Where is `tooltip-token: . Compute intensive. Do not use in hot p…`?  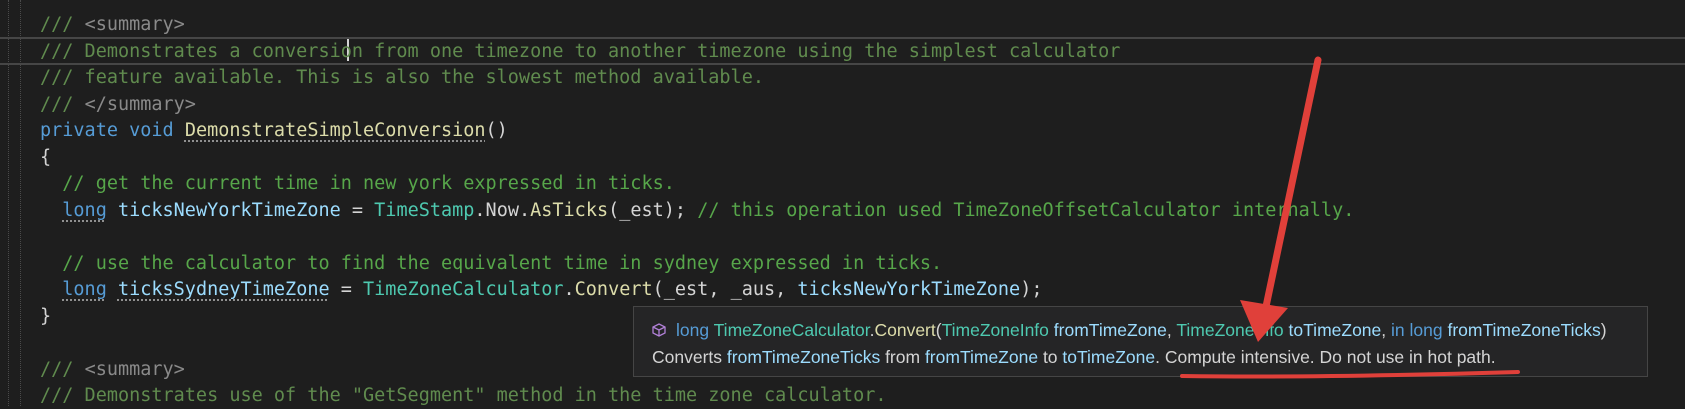 tooltip-token: . Compute intensive. Do not use in hot p… is located at coordinates (1325, 357).